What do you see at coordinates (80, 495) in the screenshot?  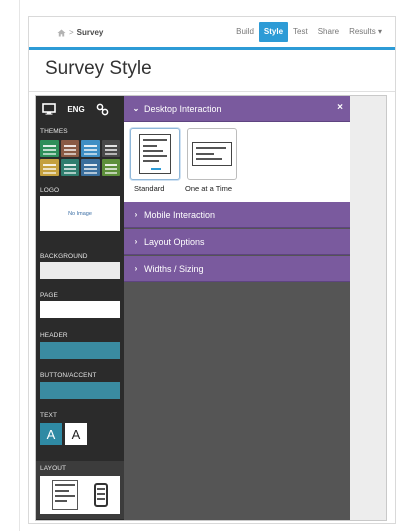 I see `layout-preview` at bounding box center [80, 495].